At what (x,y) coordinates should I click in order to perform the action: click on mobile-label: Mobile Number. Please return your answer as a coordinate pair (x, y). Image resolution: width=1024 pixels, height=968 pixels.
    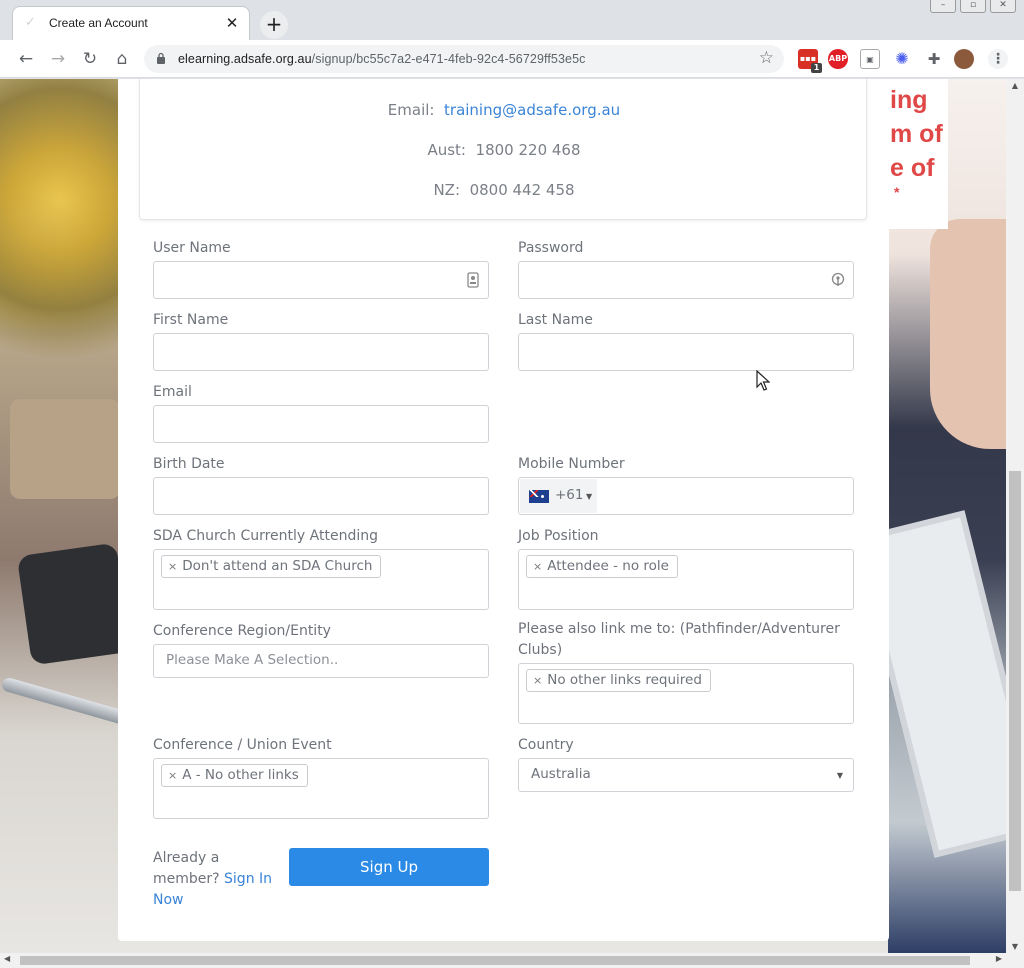
    Looking at the image, I should click on (571, 464).